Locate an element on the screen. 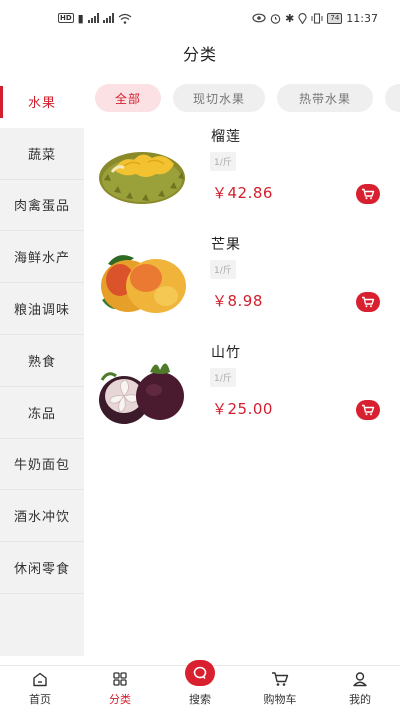 Image resolution: width=400 pixels, height=711 pixels. battery-icon: 74 is located at coordinates (335, 18).